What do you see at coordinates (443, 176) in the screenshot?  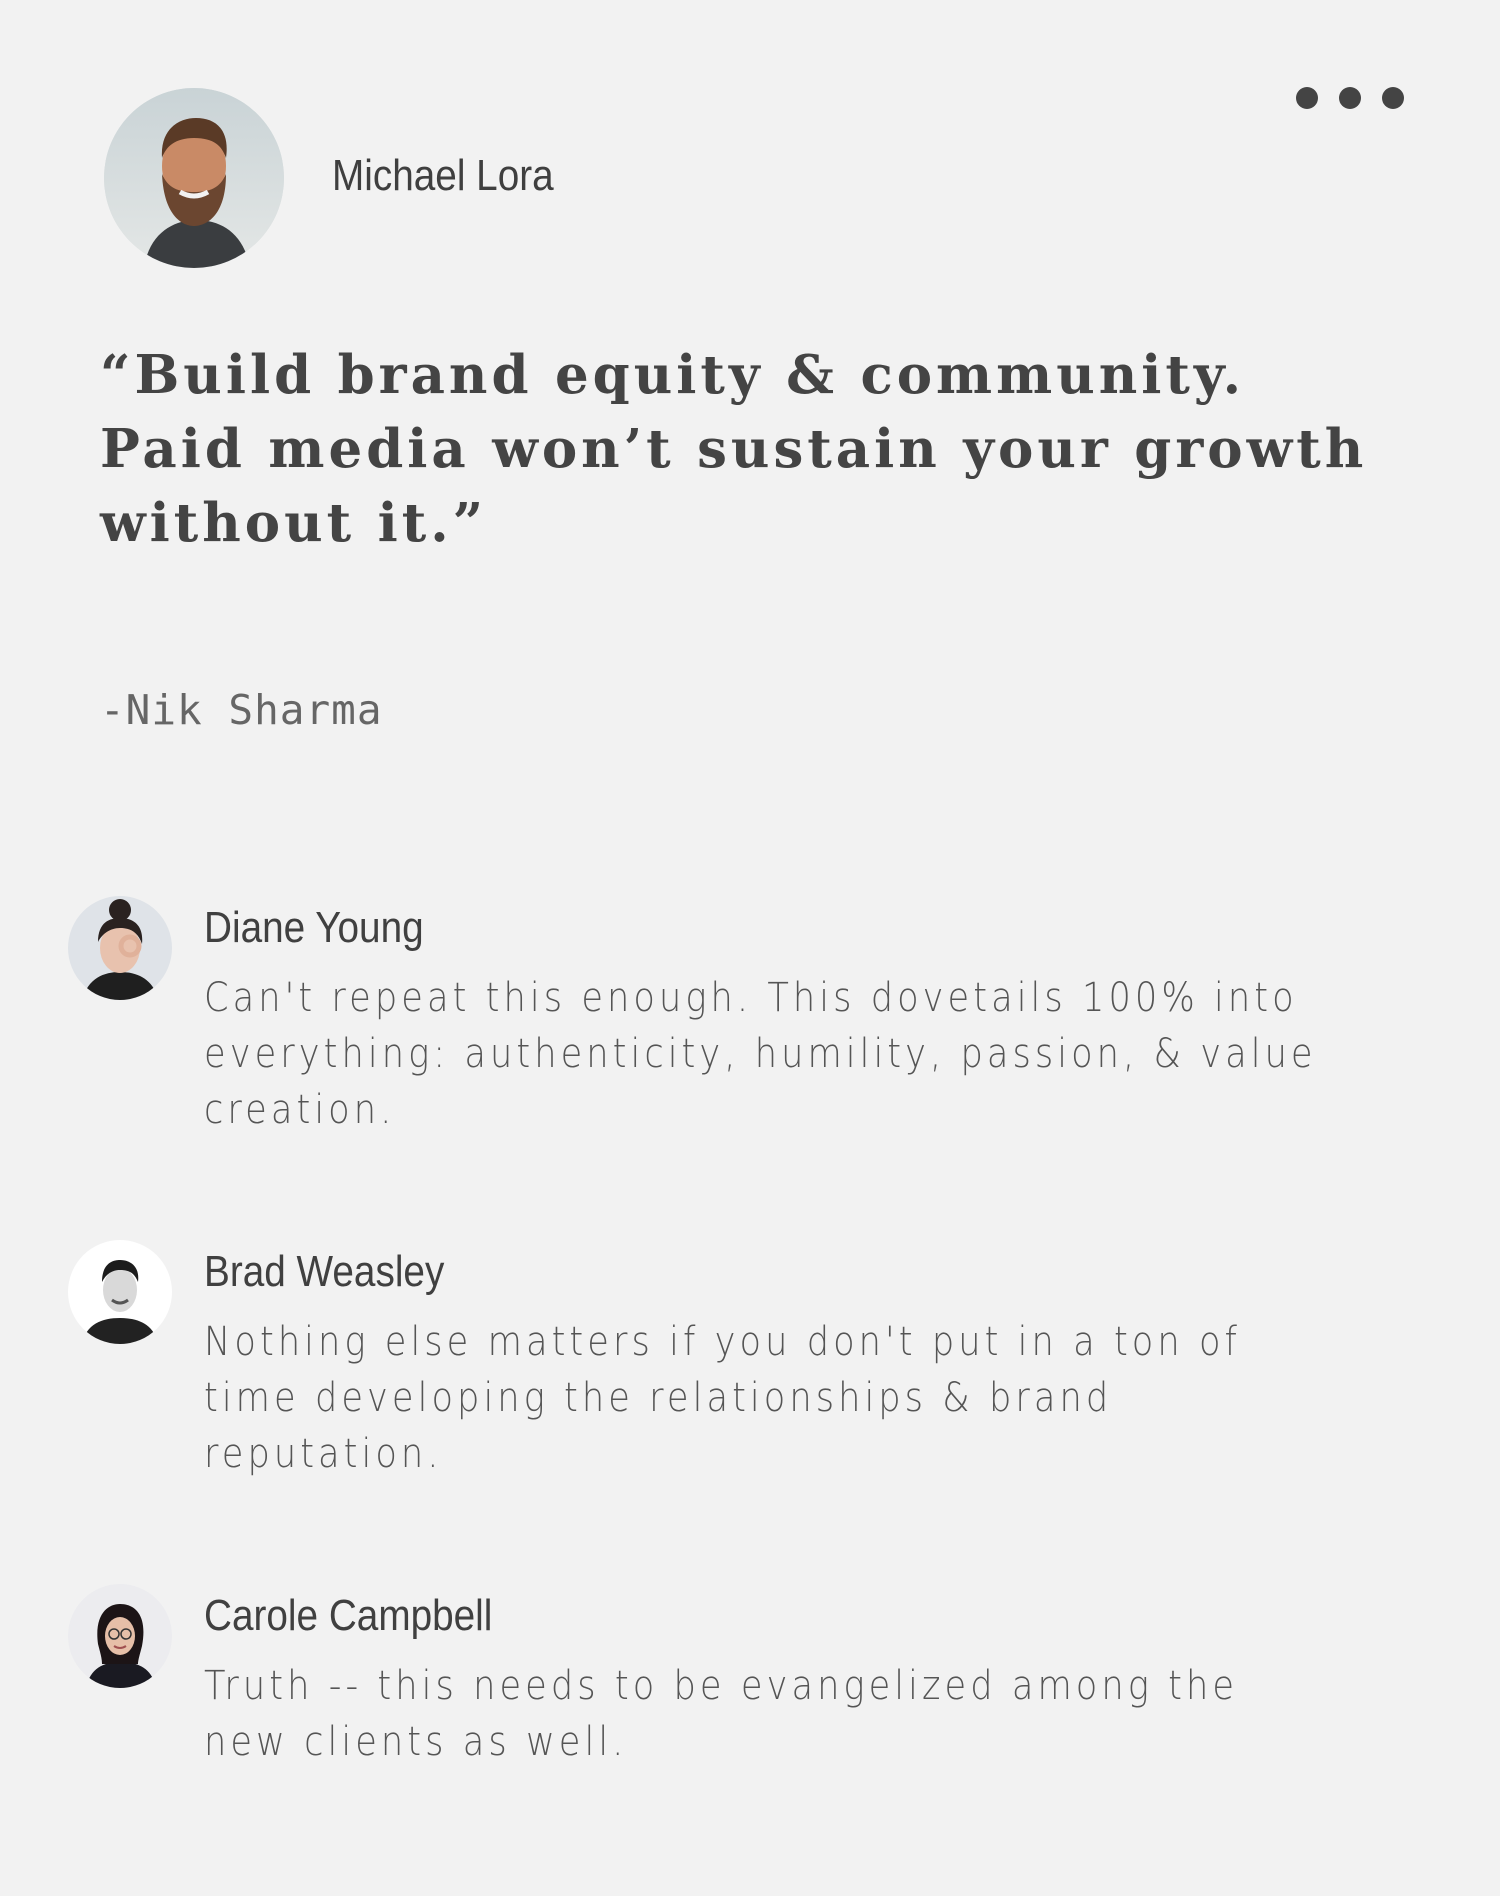 I see `author-name: Michael Lora` at bounding box center [443, 176].